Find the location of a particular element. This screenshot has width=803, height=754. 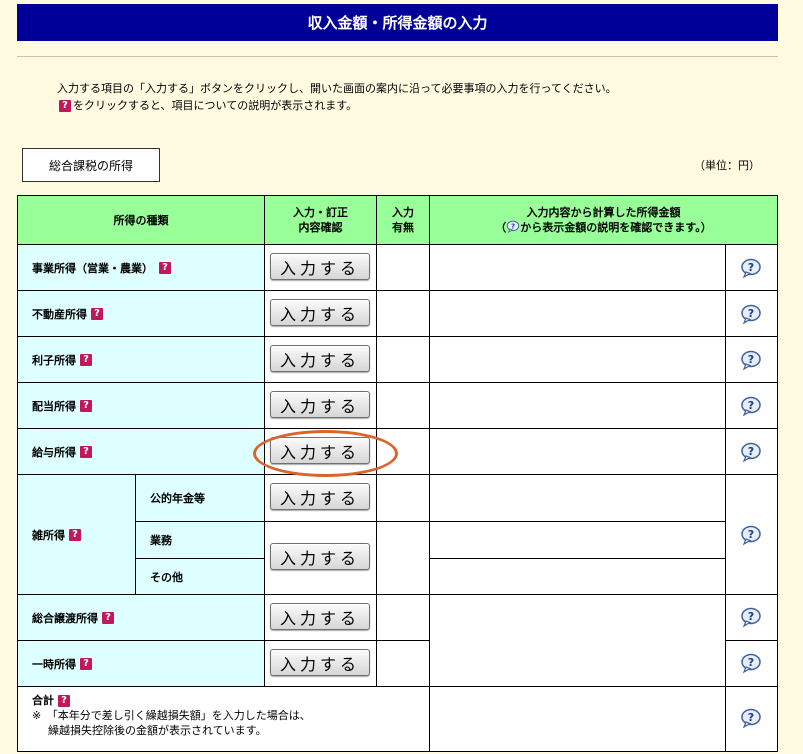

row-real-estate: 不動産所得? is located at coordinates (141, 313).